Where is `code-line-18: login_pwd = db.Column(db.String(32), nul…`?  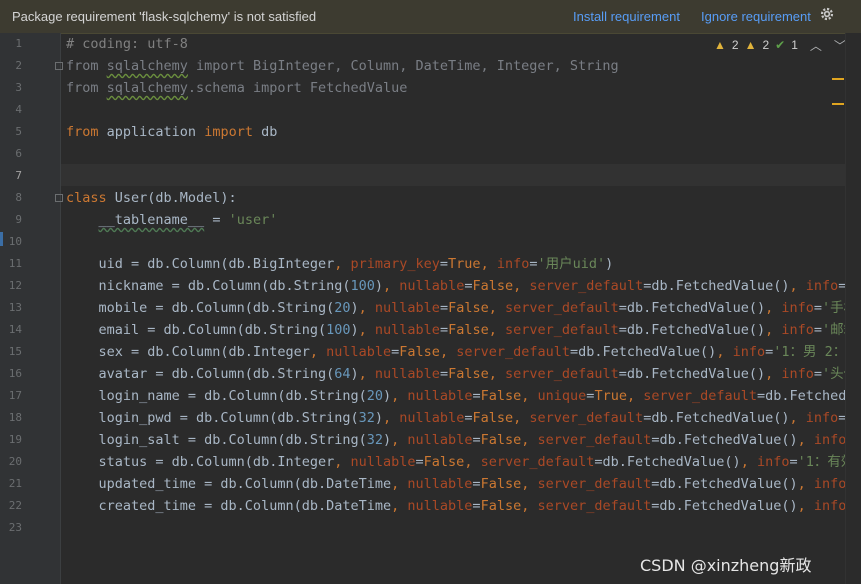
code-line-18: login_pwd = db.Column(db.String(32), nul… is located at coordinates (456, 418).